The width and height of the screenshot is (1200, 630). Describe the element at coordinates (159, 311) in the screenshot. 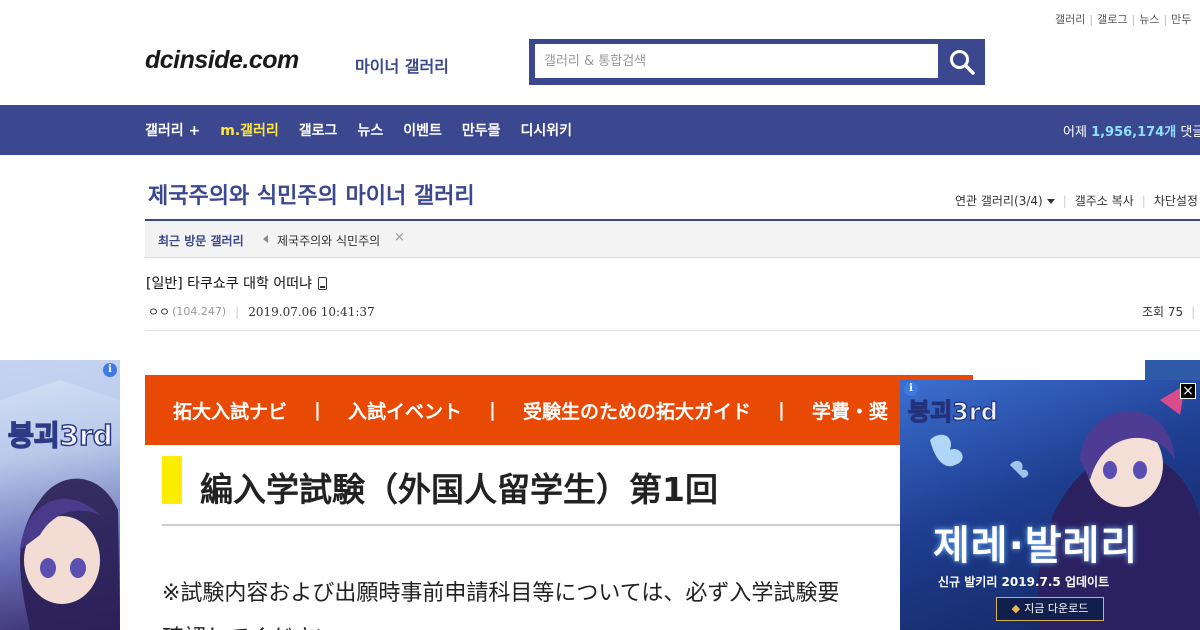

I see `post-author: ㅇㅇ` at that location.